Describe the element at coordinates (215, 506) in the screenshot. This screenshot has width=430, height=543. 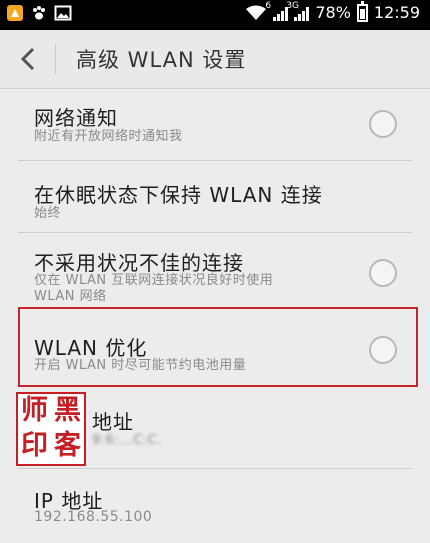
I see `setting-ip-address: IP 地址 192.168.55.100` at that location.